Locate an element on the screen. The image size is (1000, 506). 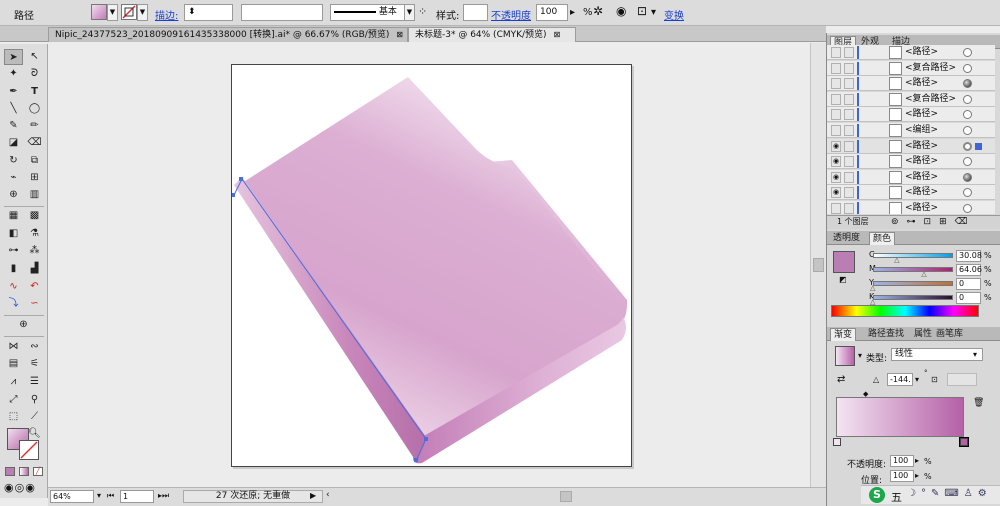
ime-mode: 五 is located at coordinates (896, 497).